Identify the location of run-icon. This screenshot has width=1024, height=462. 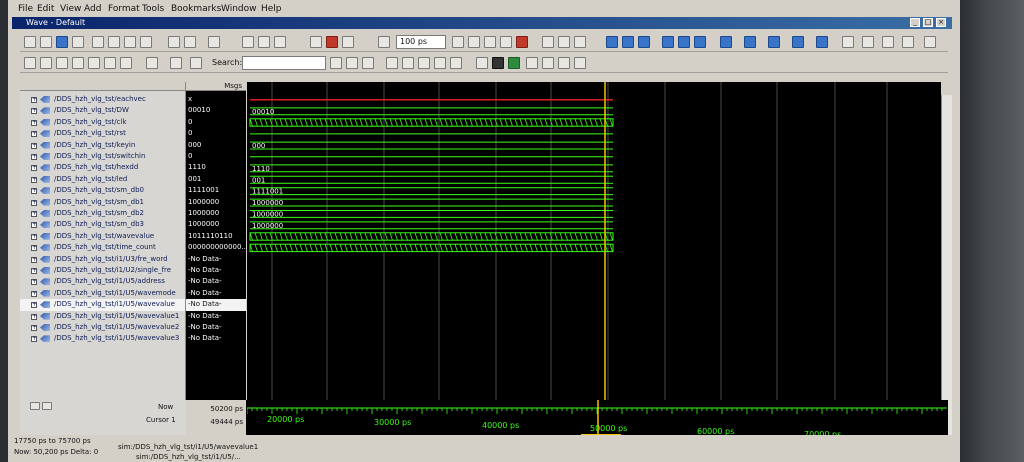
(458, 42).